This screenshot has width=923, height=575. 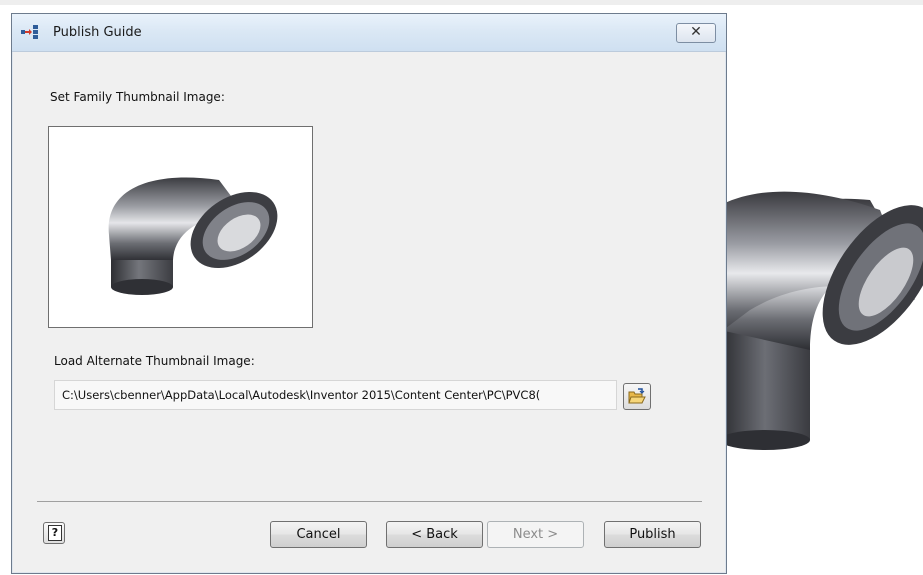 I want to click on help-icon: ?, so click(x=55, y=533).